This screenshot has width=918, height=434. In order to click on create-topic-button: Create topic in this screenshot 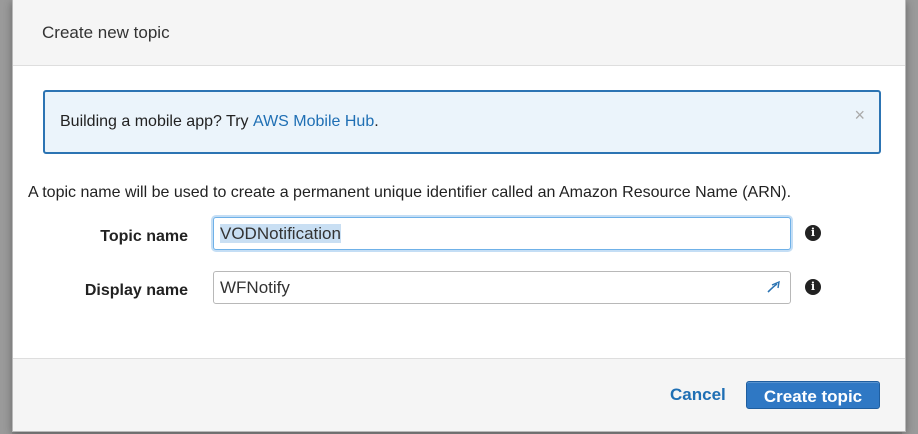, I will do `click(813, 395)`.